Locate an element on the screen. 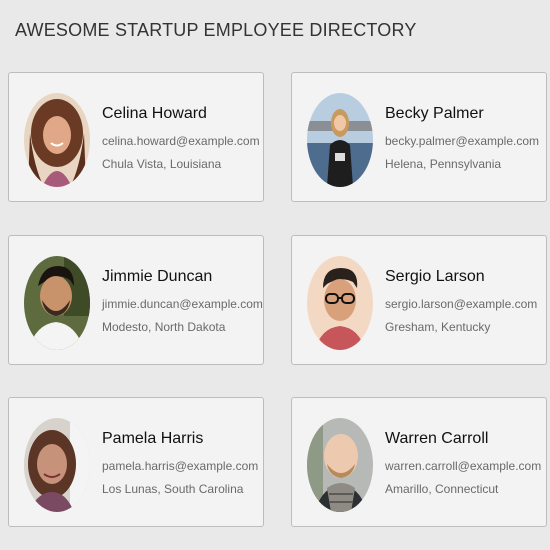 The image size is (550, 550). employee-email: warren.carroll@example.com is located at coordinates (463, 466).